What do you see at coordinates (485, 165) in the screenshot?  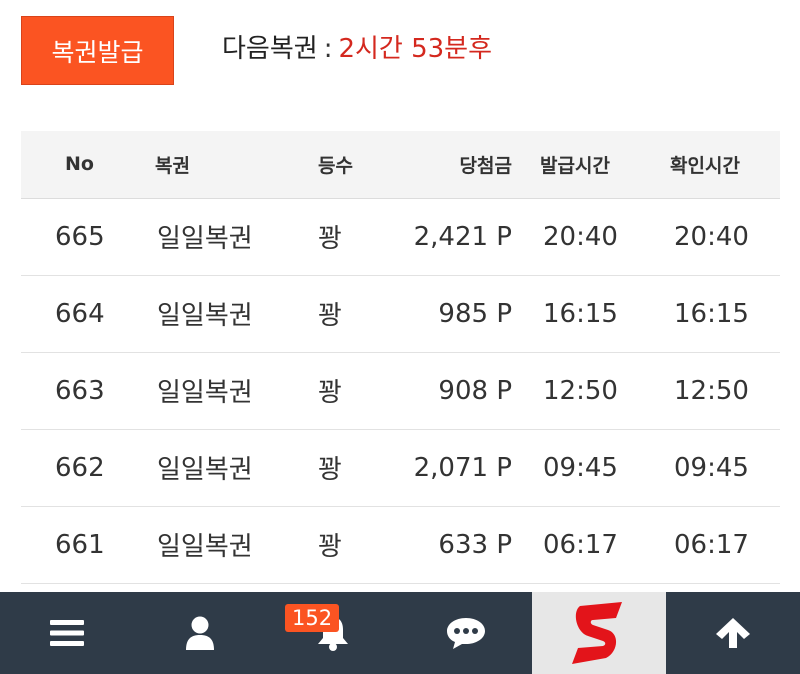 I see `column-header-prize: 당첨금` at bounding box center [485, 165].